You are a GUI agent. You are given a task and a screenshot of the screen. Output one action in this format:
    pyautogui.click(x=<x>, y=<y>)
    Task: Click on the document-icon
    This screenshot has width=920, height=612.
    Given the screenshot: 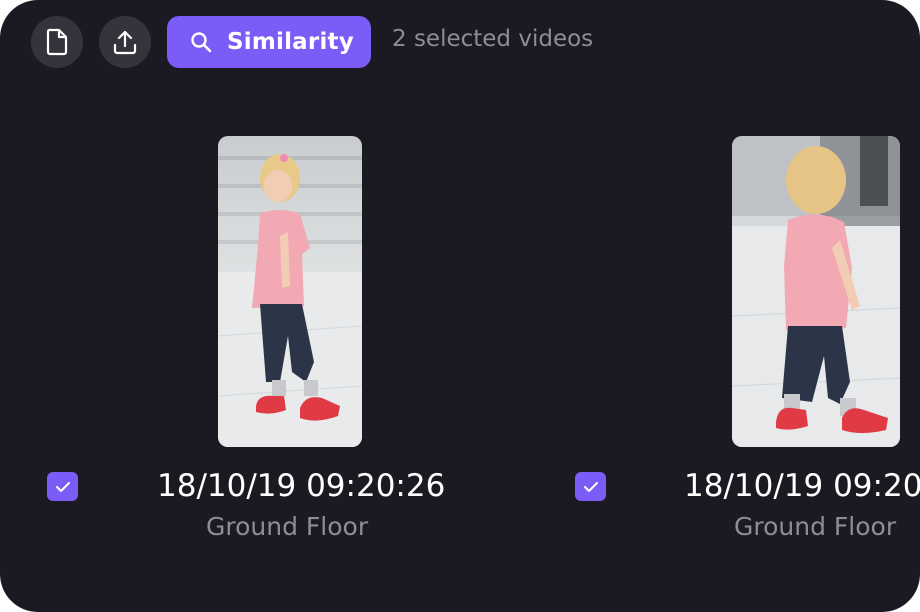 What is the action you would take?
    pyautogui.click(x=57, y=42)
    